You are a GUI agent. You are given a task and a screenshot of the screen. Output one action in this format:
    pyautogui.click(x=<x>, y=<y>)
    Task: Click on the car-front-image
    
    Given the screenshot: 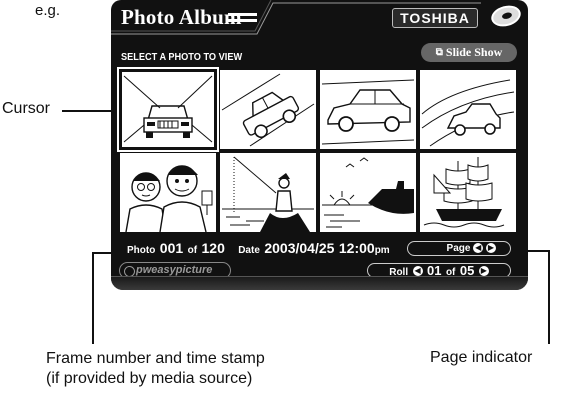 What is the action you would take?
    pyautogui.click(x=168, y=109)
    